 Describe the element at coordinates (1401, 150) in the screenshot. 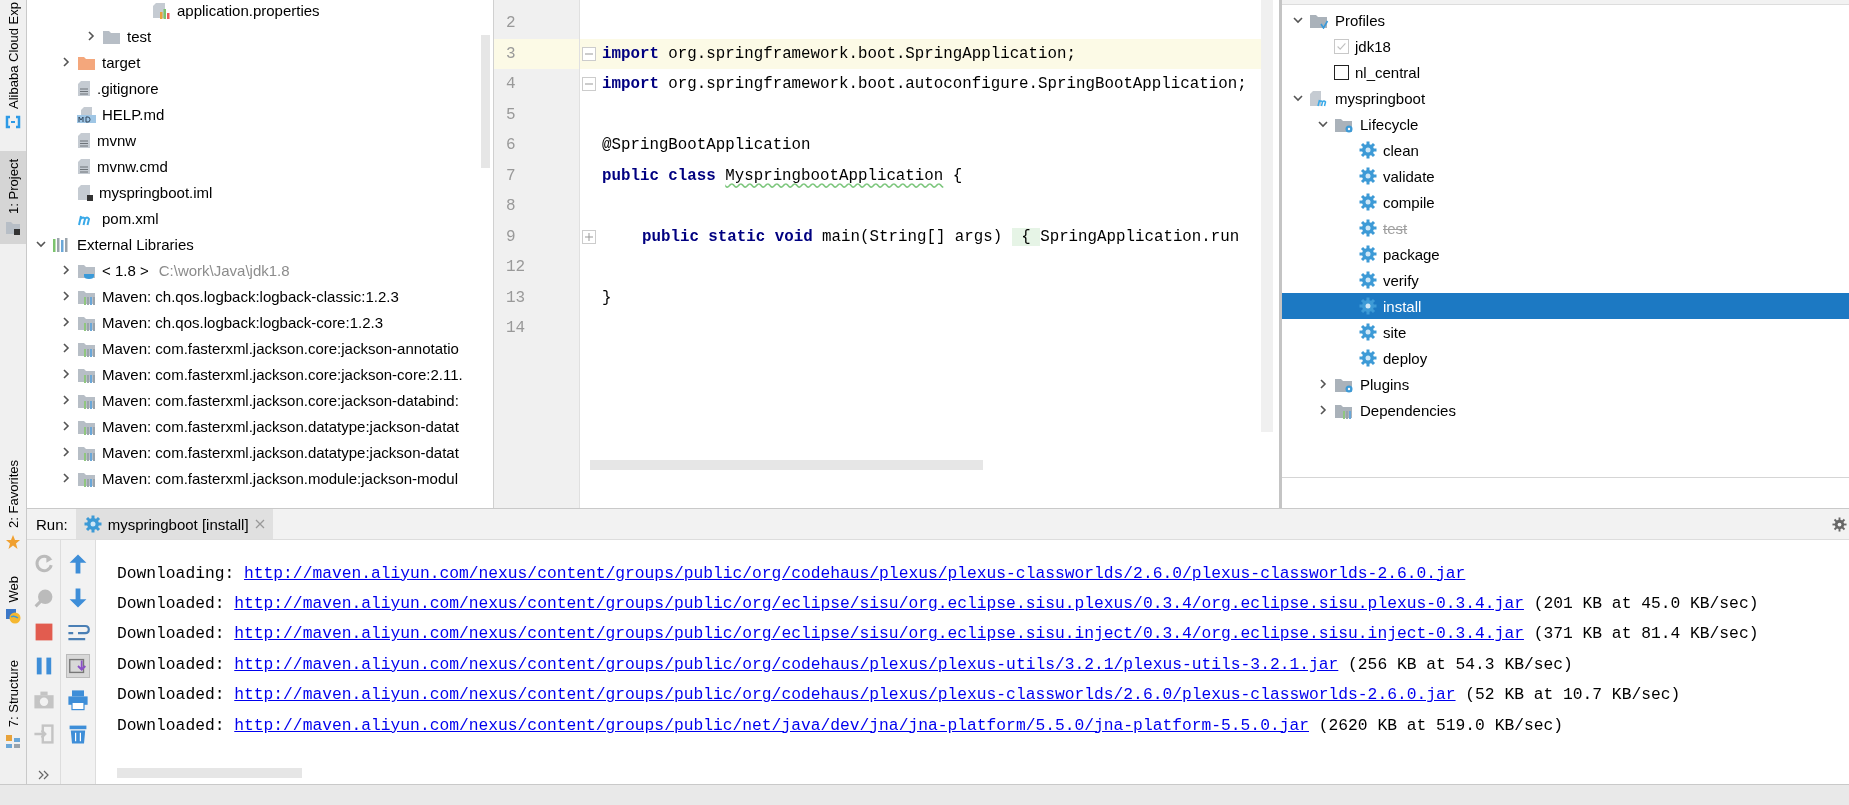

I see `tree-item: clean` at that location.